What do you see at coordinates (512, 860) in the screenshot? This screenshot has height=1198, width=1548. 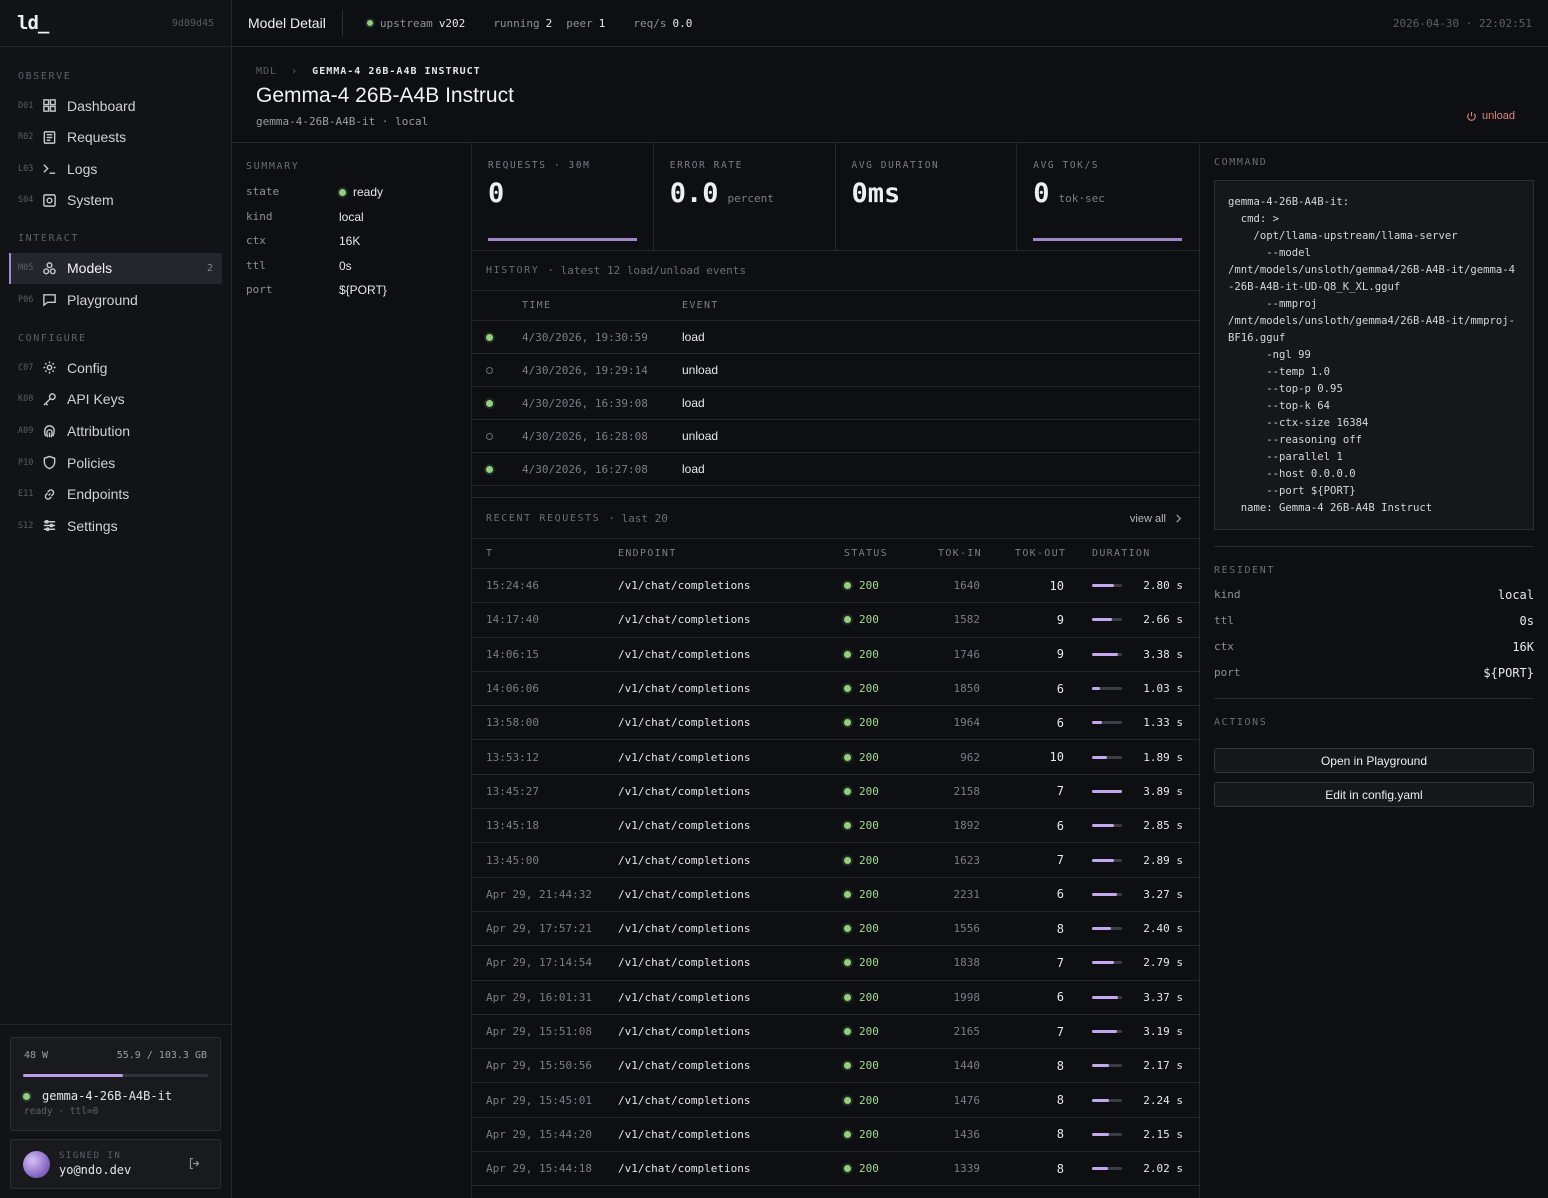 I see `request-time: 13:45:00` at bounding box center [512, 860].